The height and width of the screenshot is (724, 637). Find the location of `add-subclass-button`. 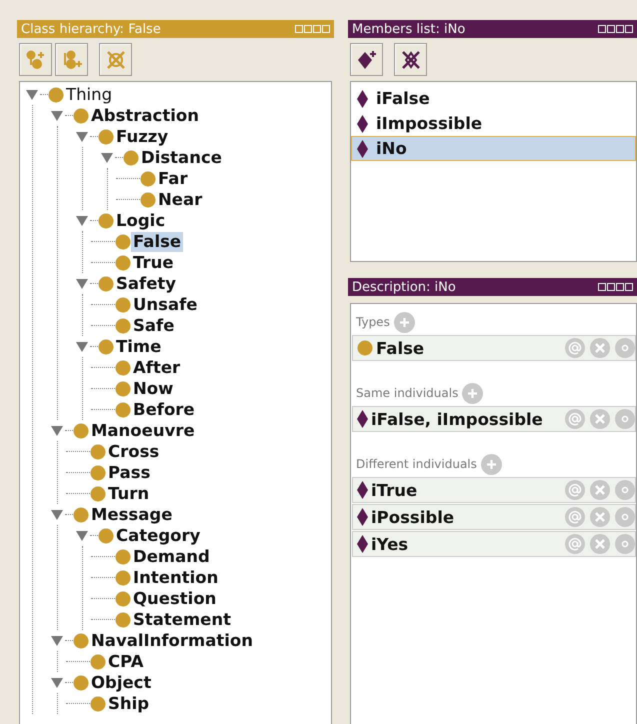

add-subclass-button is located at coordinates (35, 59).